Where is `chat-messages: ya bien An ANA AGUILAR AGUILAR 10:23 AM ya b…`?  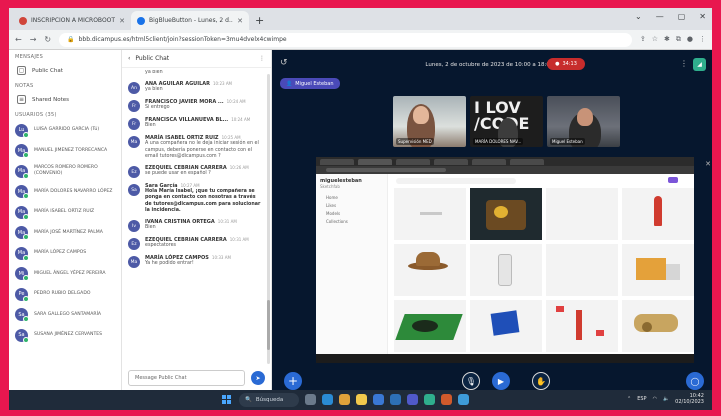
chat-messages: ya bien An ANA AGUILAR AGUILAR 10:23 AM ya b… is located at coordinates (193, 220).